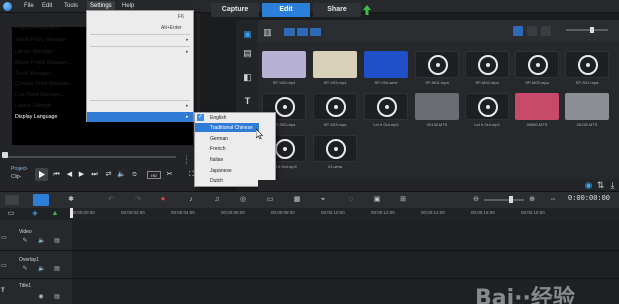 Image resolution: width=619 pixels, height=304 pixels. I want to click on show-photos-button, so click(302, 32).